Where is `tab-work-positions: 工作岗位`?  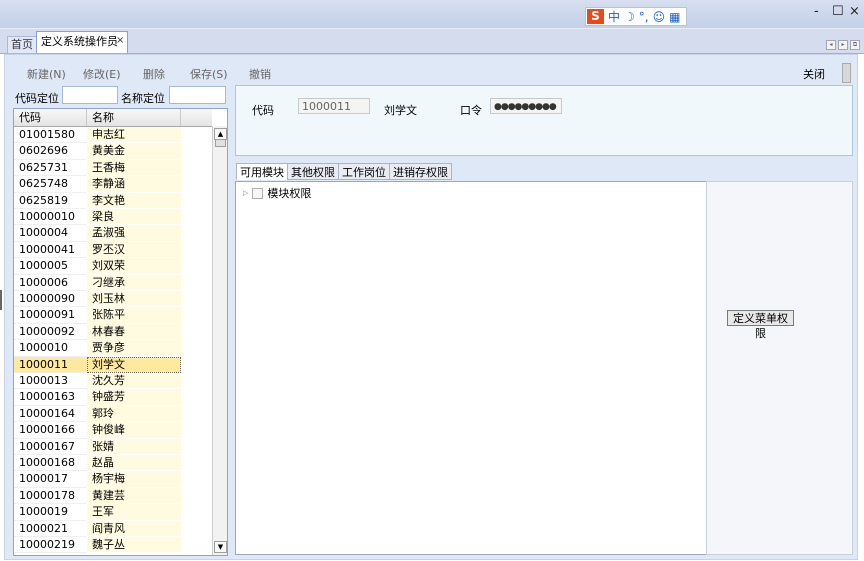 tab-work-positions: 工作岗位 is located at coordinates (364, 171).